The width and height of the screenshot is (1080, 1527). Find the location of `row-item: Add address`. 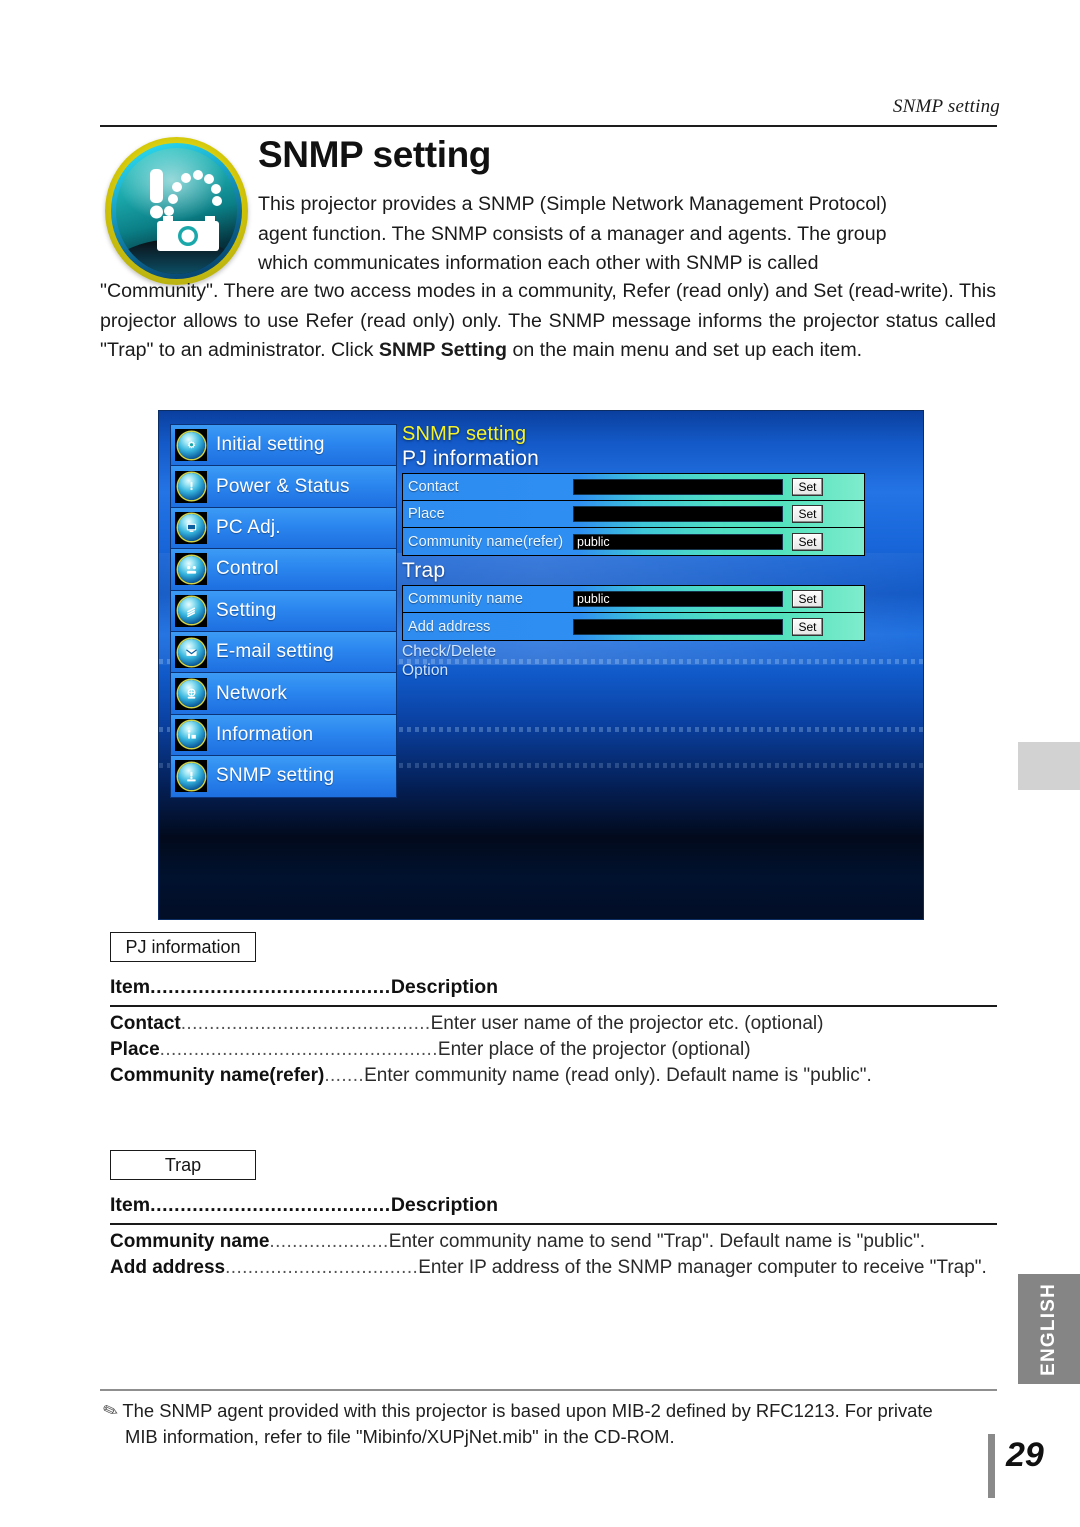

row-item: Add address is located at coordinates (168, 1267).